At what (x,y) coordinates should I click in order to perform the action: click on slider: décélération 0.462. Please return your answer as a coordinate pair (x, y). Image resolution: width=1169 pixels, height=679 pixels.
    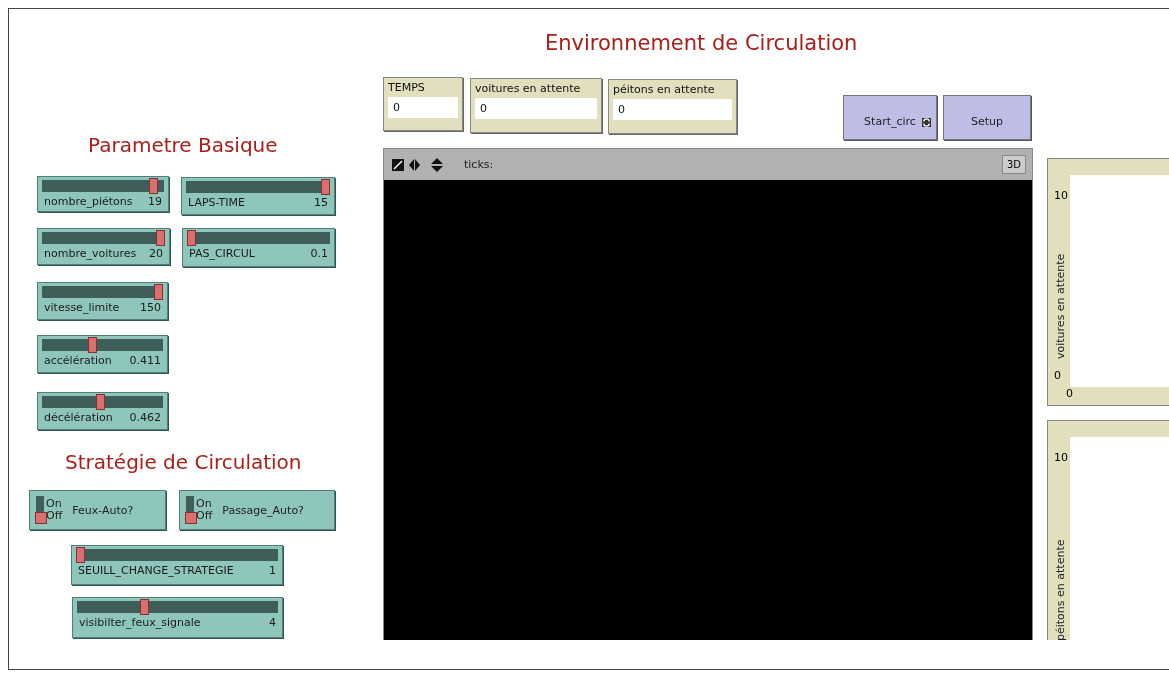
    Looking at the image, I should click on (102, 411).